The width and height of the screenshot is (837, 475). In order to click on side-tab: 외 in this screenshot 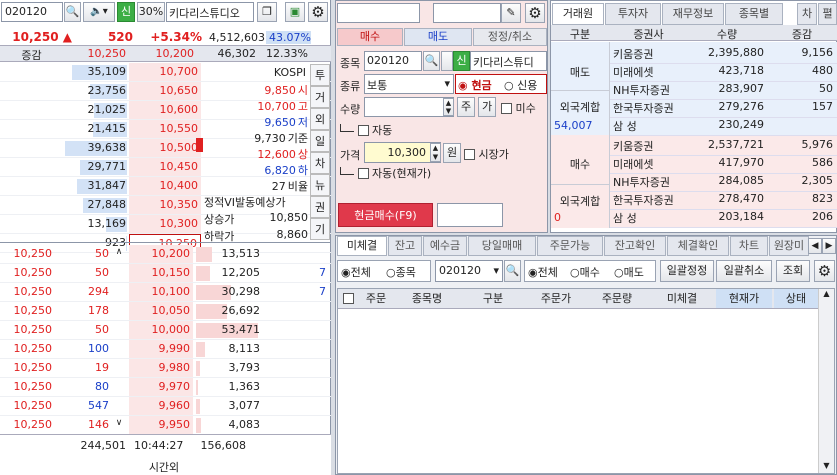, I will do `click(320, 119)`.